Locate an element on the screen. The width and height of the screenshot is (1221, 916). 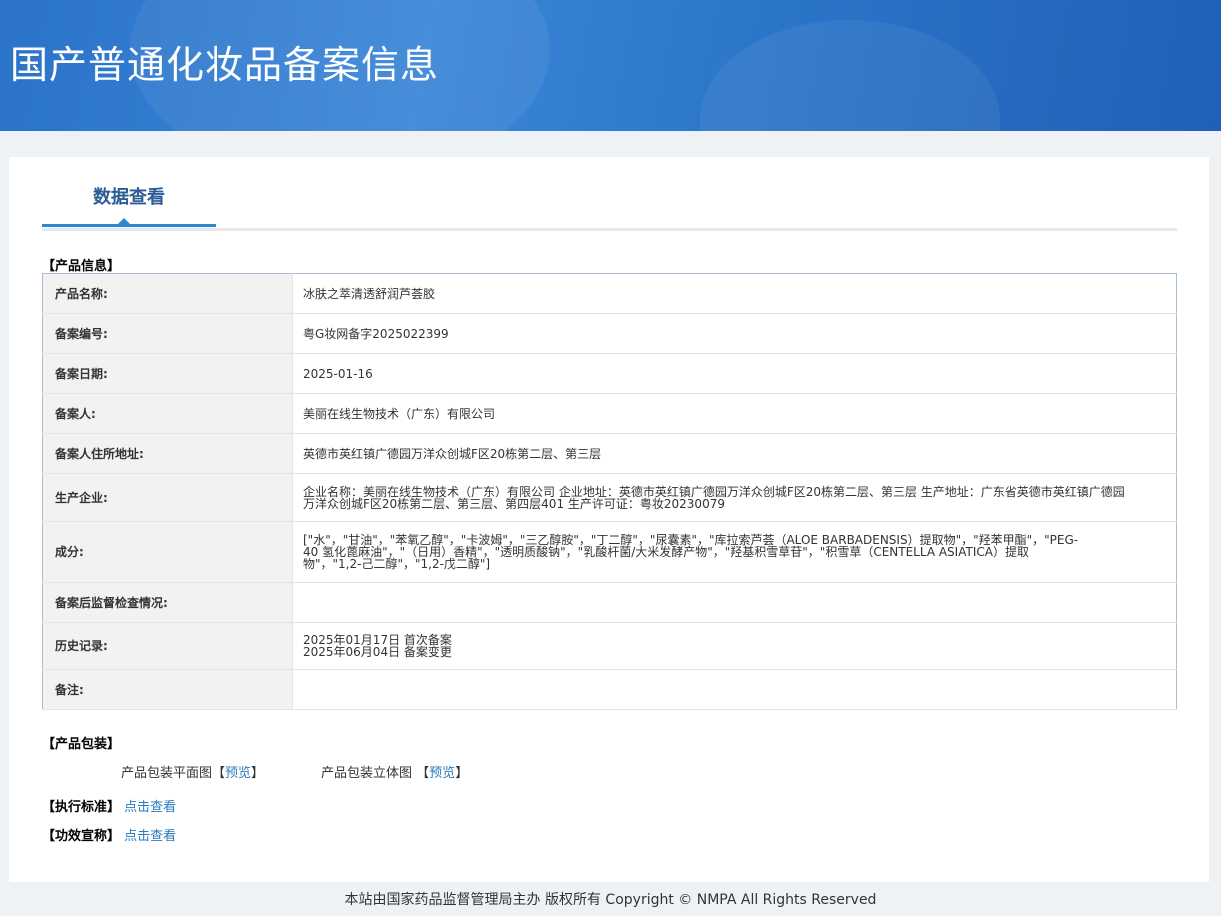
row-value: 英德市英红镇广德园万洋众创城F区20栋第二层、第三层 is located at coordinates (734, 453).